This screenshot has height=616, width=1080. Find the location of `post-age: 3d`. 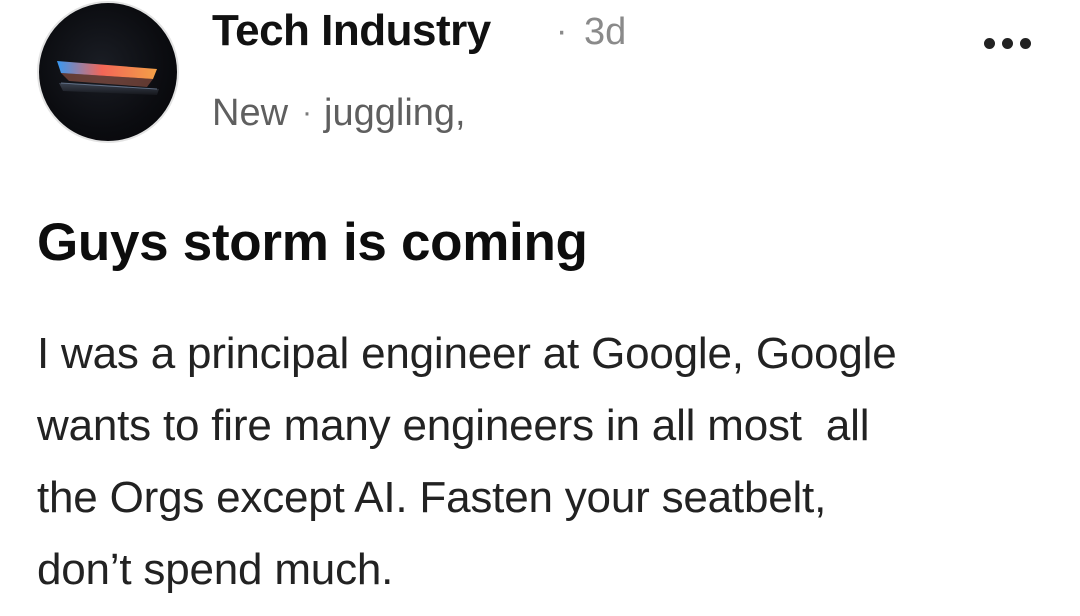

post-age: 3d is located at coordinates (605, 32).